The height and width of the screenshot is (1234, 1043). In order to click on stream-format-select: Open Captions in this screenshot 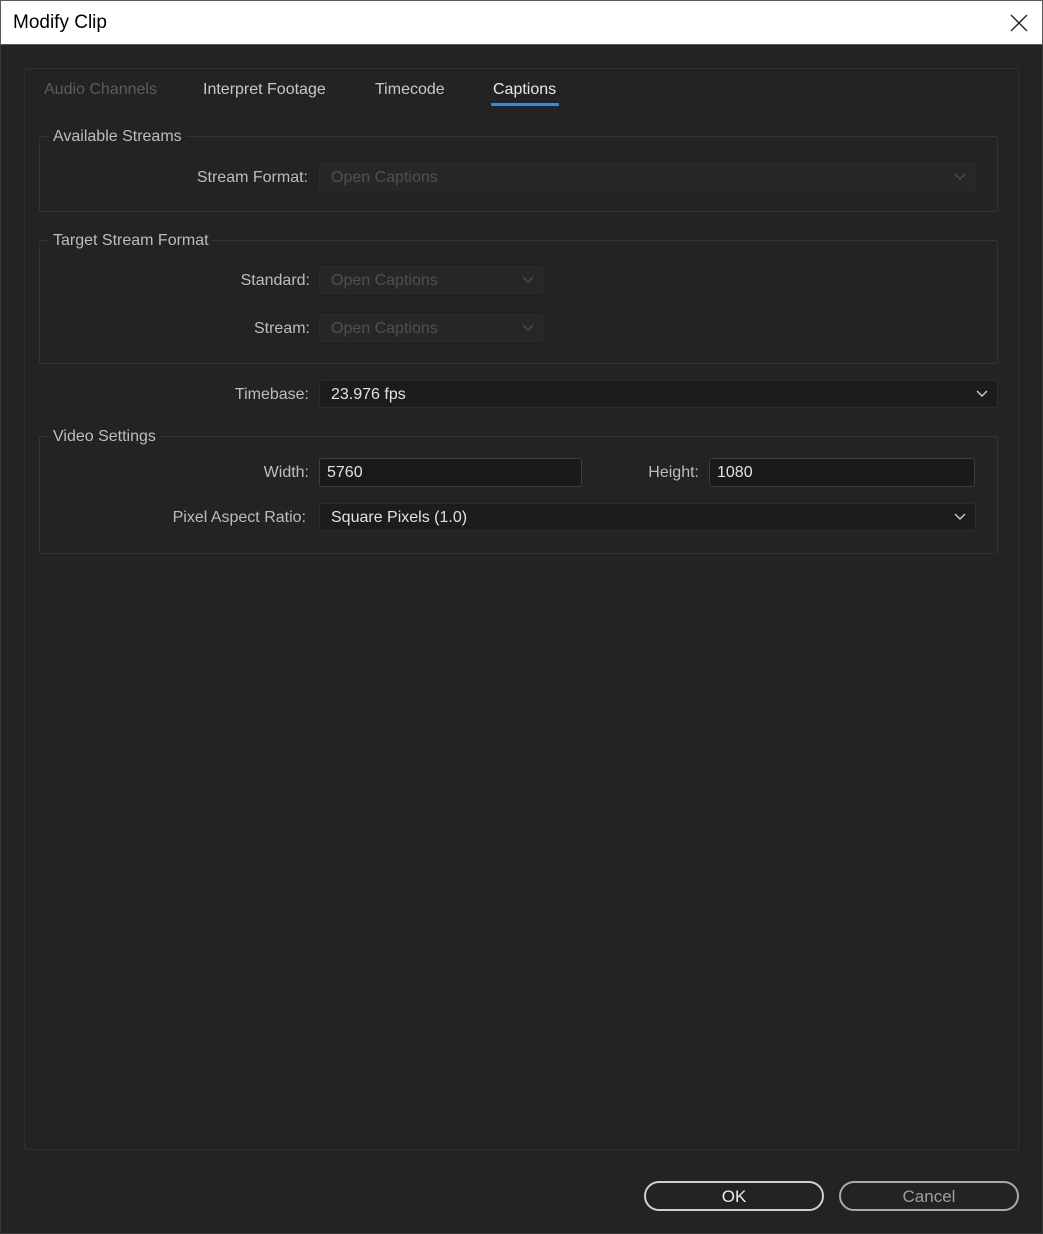, I will do `click(647, 177)`.